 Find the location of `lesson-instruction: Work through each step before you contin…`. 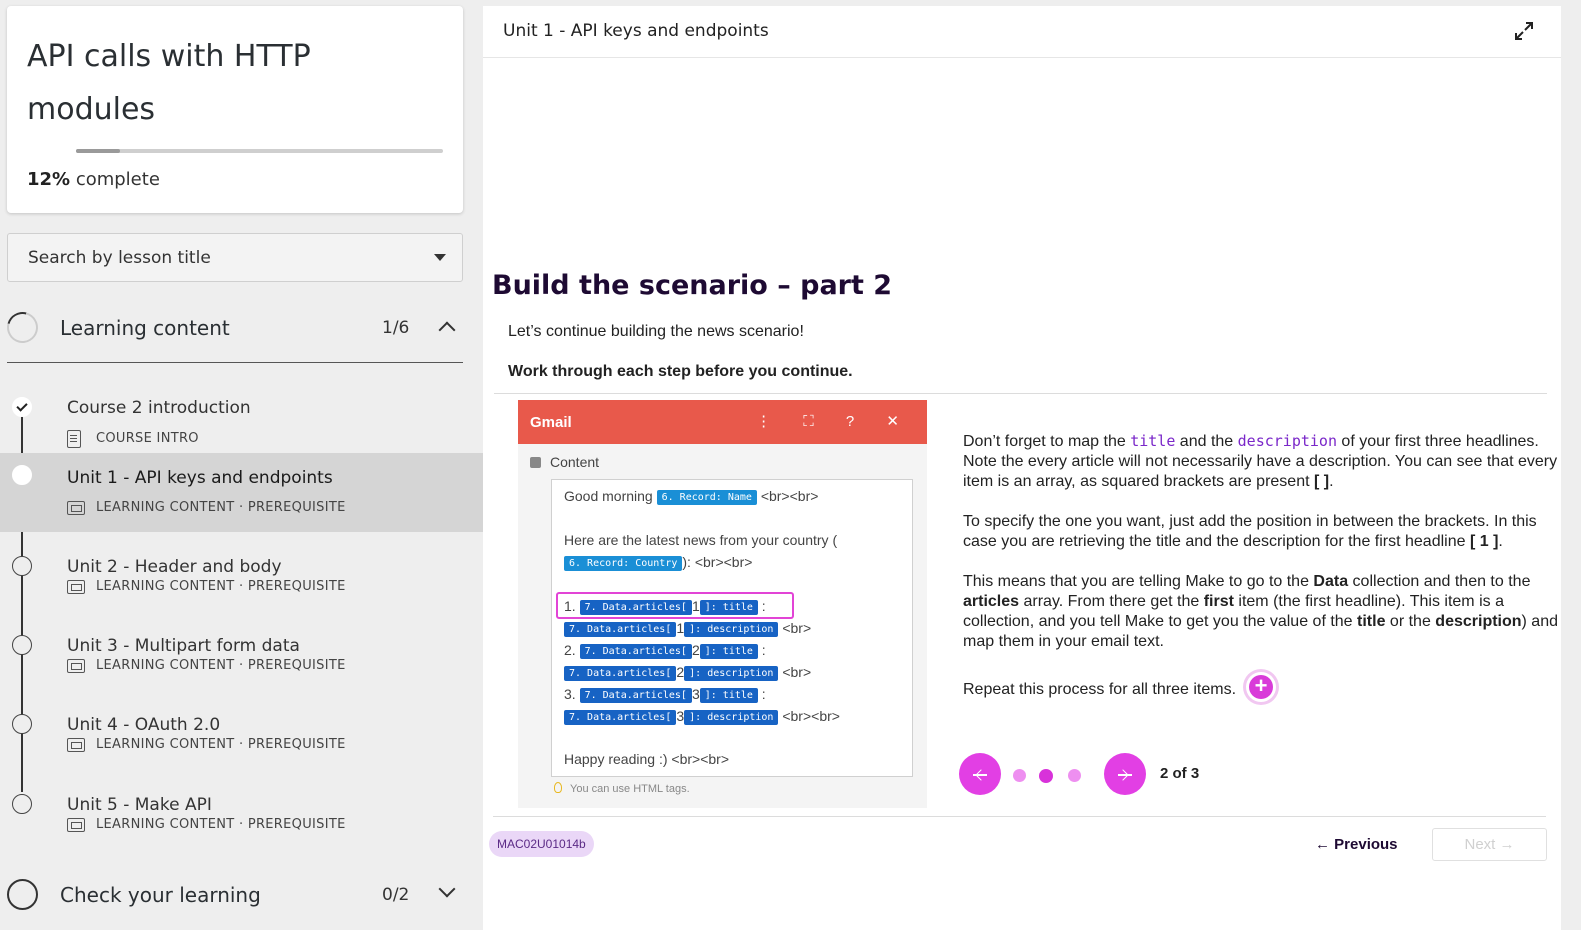

lesson-instruction: Work through each step before you contin… is located at coordinates (680, 371).